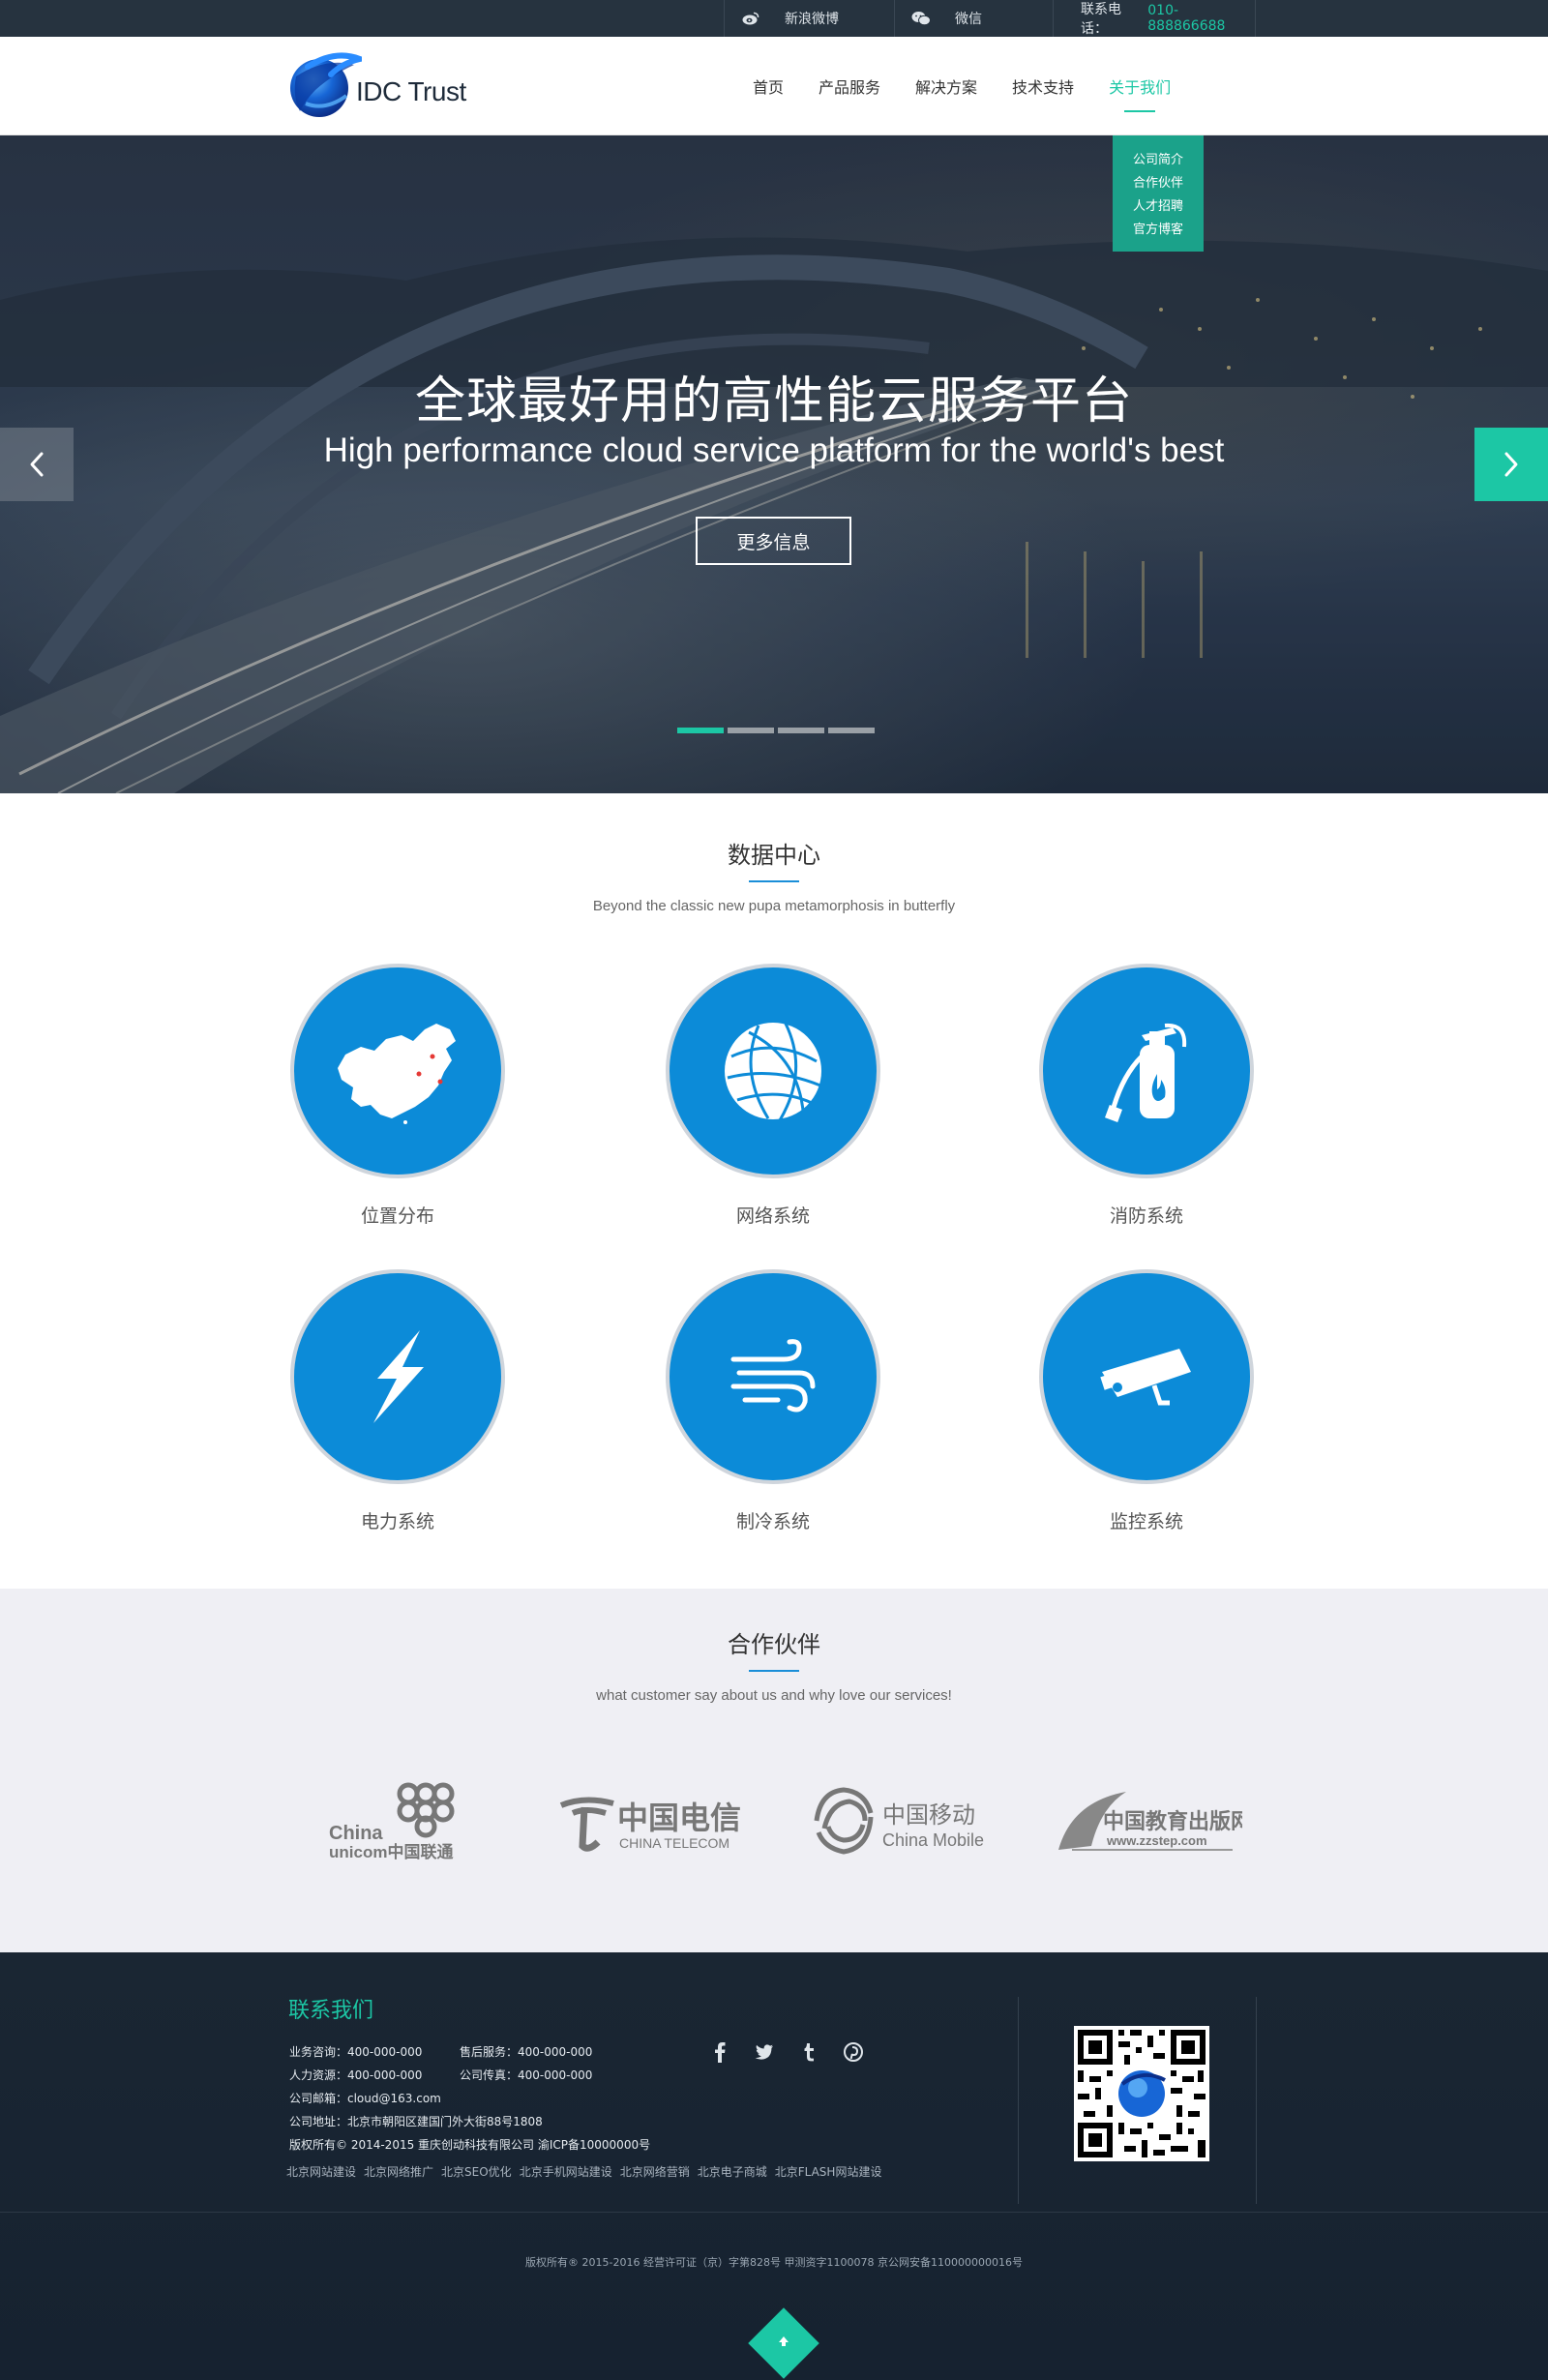 The height and width of the screenshot is (2380, 1548). What do you see at coordinates (674, 1843) in the screenshot?
I see `telecom-line2: CHINA TELECOM` at bounding box center [674, 1843].